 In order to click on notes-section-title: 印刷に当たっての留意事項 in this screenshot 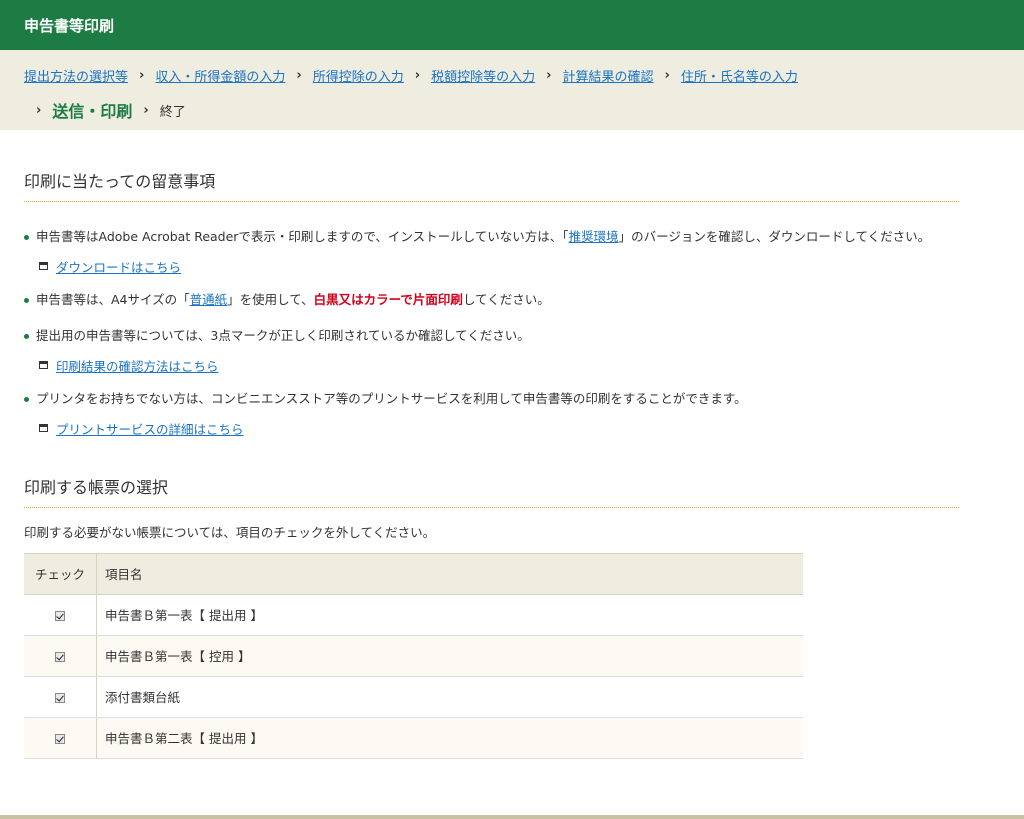, I will do `click(491, 185)`.